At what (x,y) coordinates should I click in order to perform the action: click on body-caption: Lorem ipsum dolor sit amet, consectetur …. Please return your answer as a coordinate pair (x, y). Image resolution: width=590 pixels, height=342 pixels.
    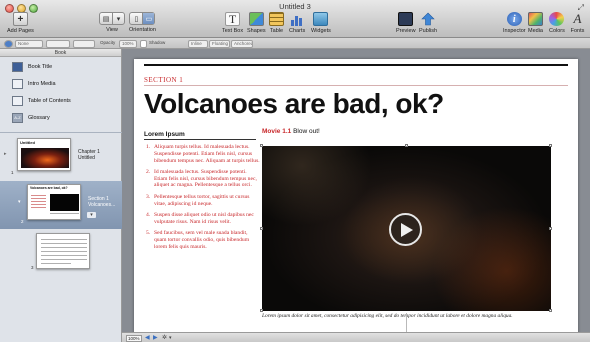
    Looking at the image, I should click on (412, 316).